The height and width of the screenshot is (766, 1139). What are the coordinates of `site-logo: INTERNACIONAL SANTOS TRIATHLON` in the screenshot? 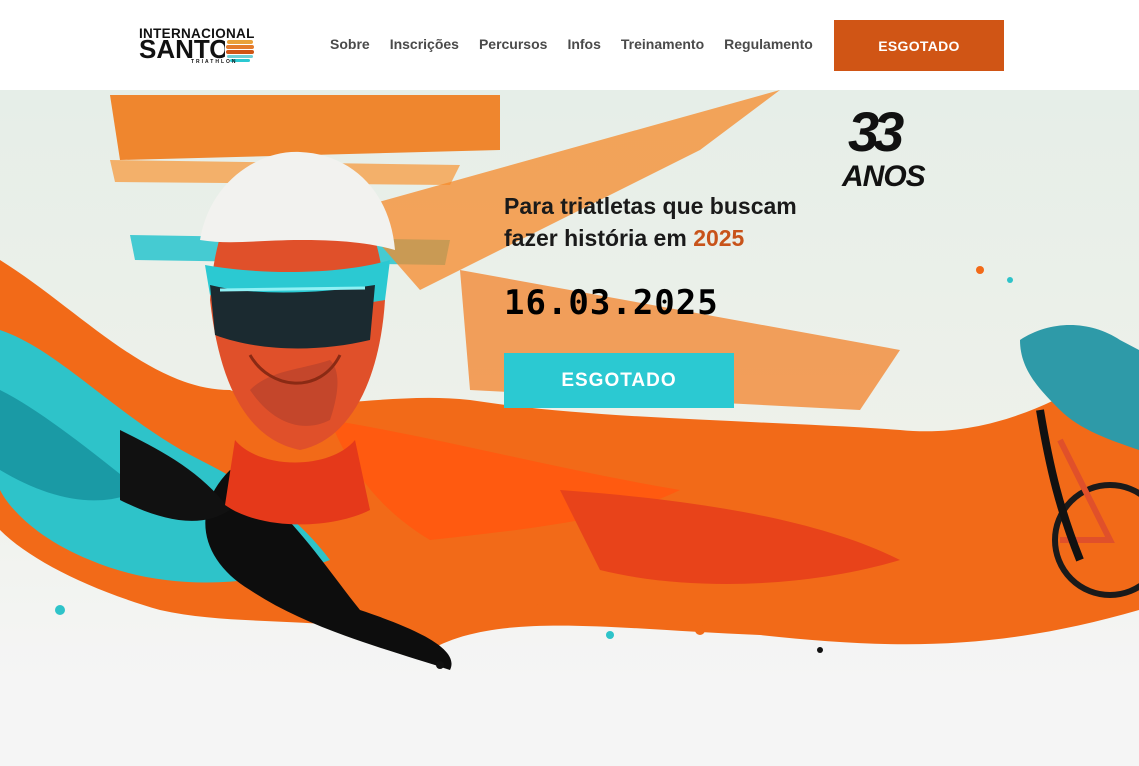 It's located at (209, 46).